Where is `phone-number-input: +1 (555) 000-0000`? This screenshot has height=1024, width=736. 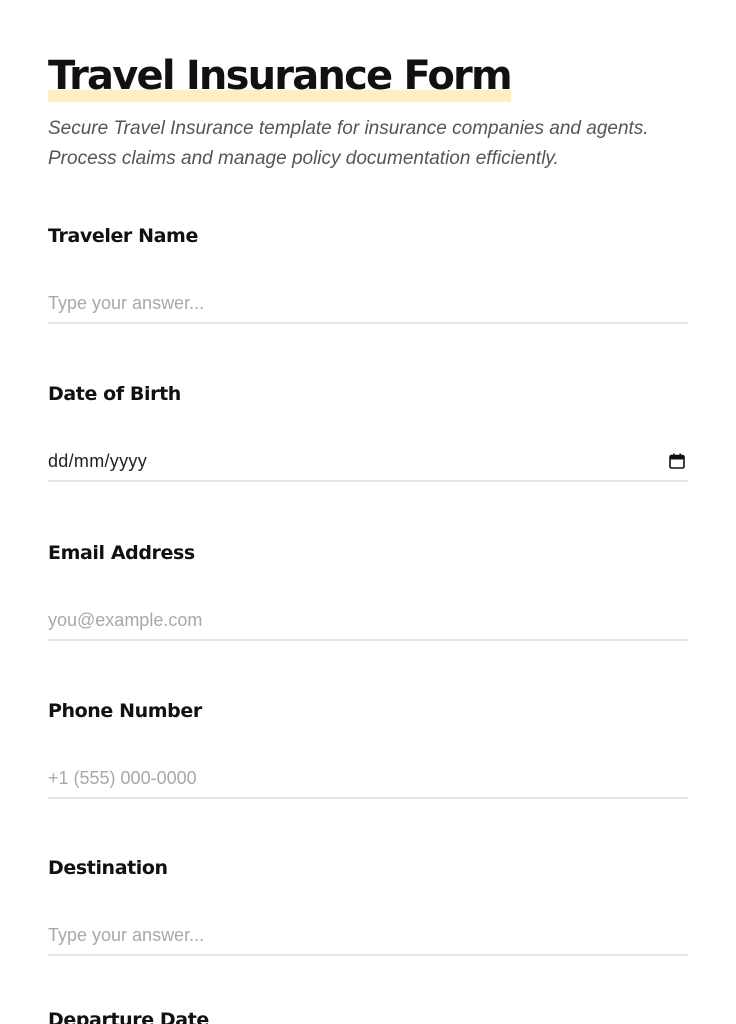 phone-number-input: +1 (555) 000-0000 is located at coordinates (368, 779).